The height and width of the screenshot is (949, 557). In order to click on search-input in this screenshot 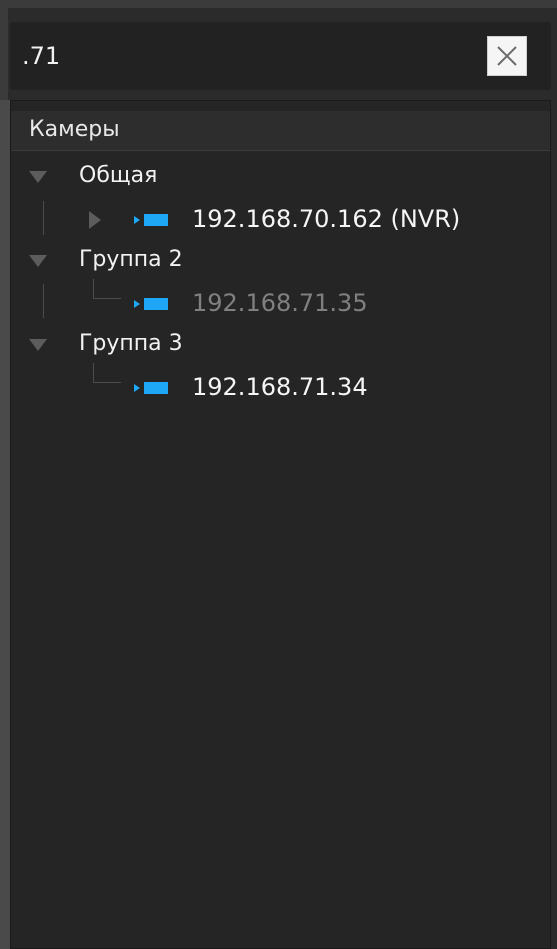, I will do `click(242, 56)`.